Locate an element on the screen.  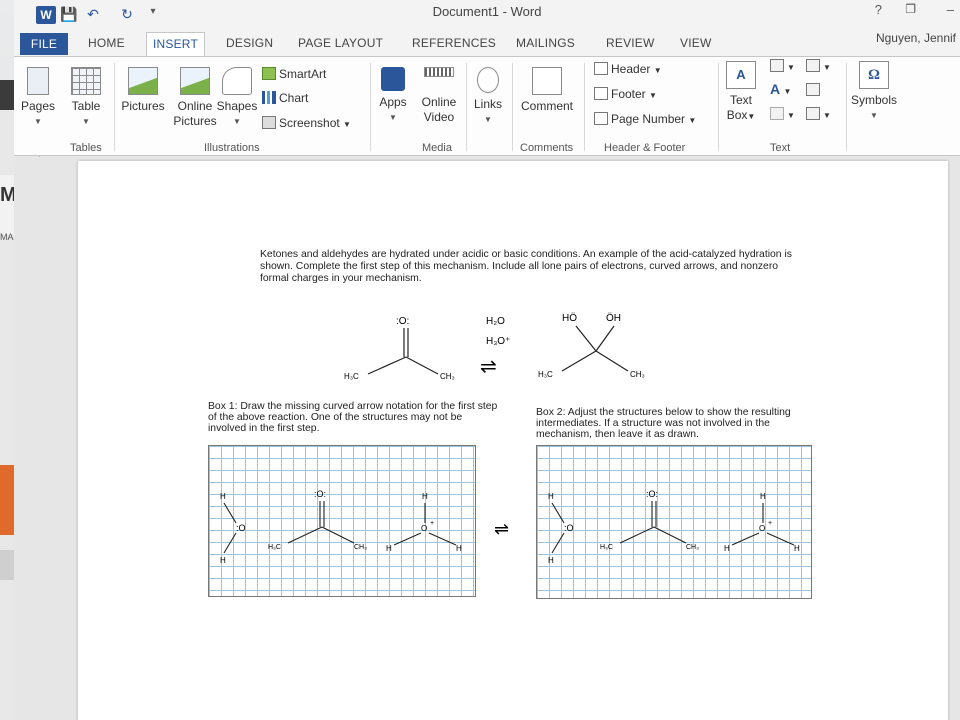
box2-hydronium-h-right: H is located at coordinates (797, 548).